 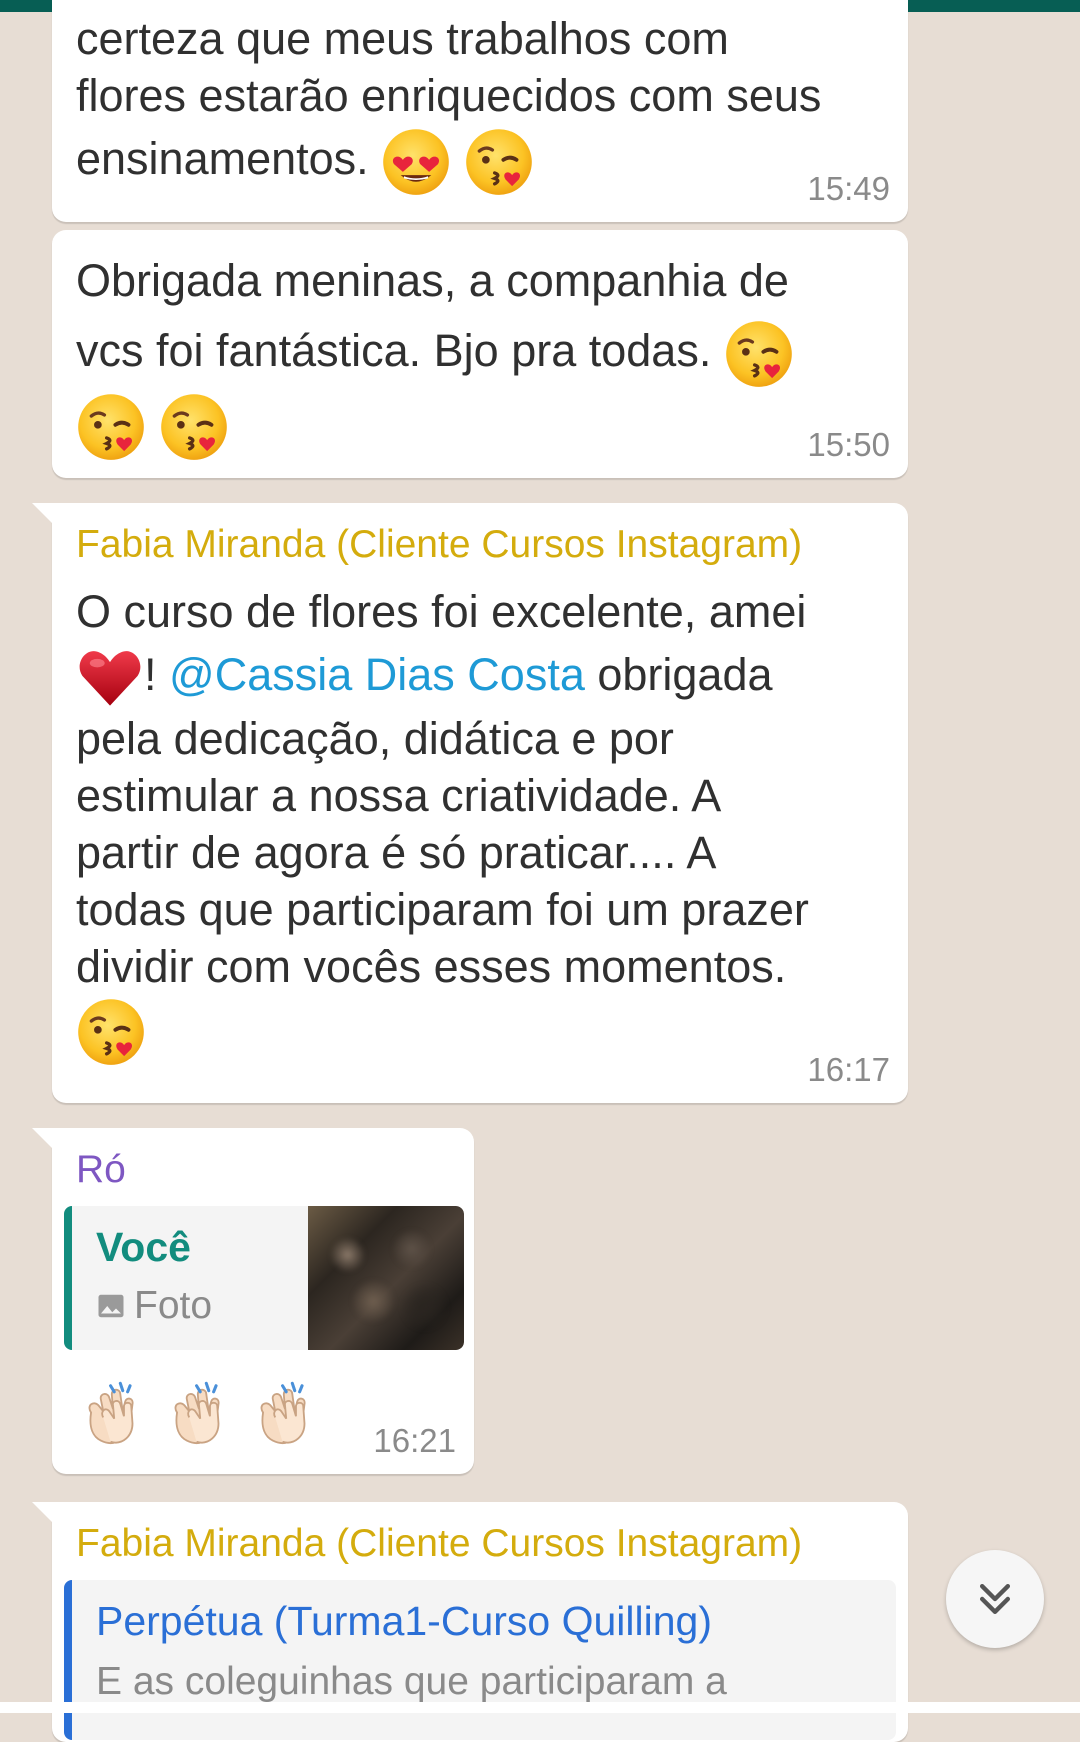 I want to click on red-heart-emoji, so click(x=110, y=678).